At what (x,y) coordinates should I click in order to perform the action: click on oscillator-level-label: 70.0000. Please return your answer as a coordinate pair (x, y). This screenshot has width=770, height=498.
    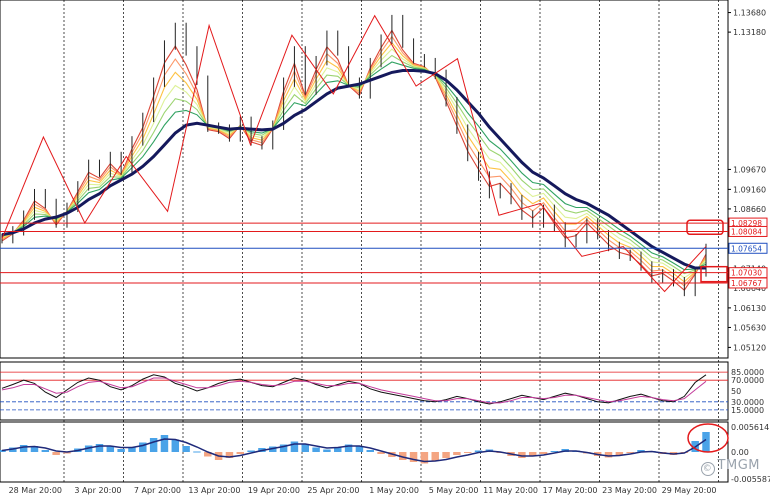
    Looking at the image, I should click on (747, 380).